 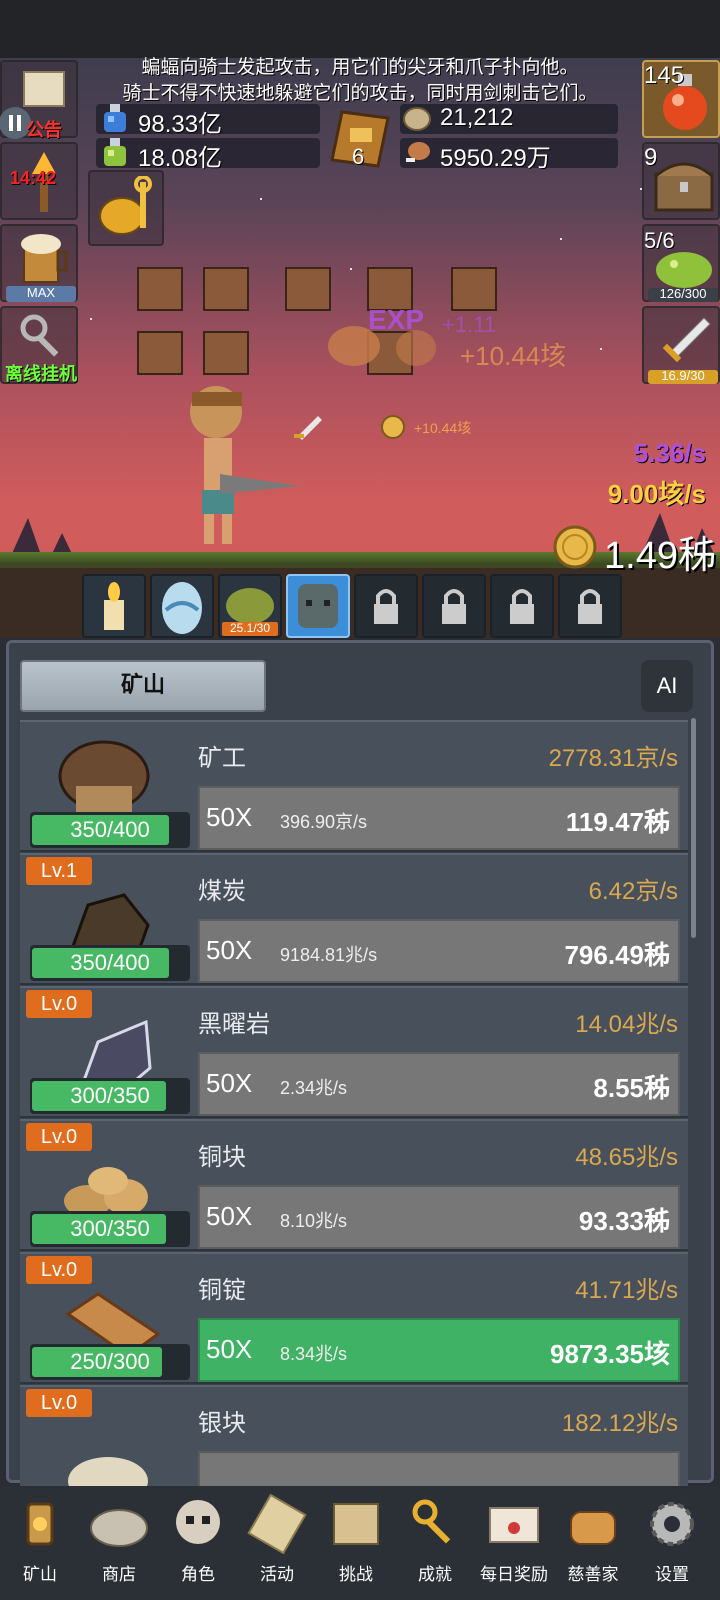 I want to click on nav-item: 角色, so click(x=198, y=1540).